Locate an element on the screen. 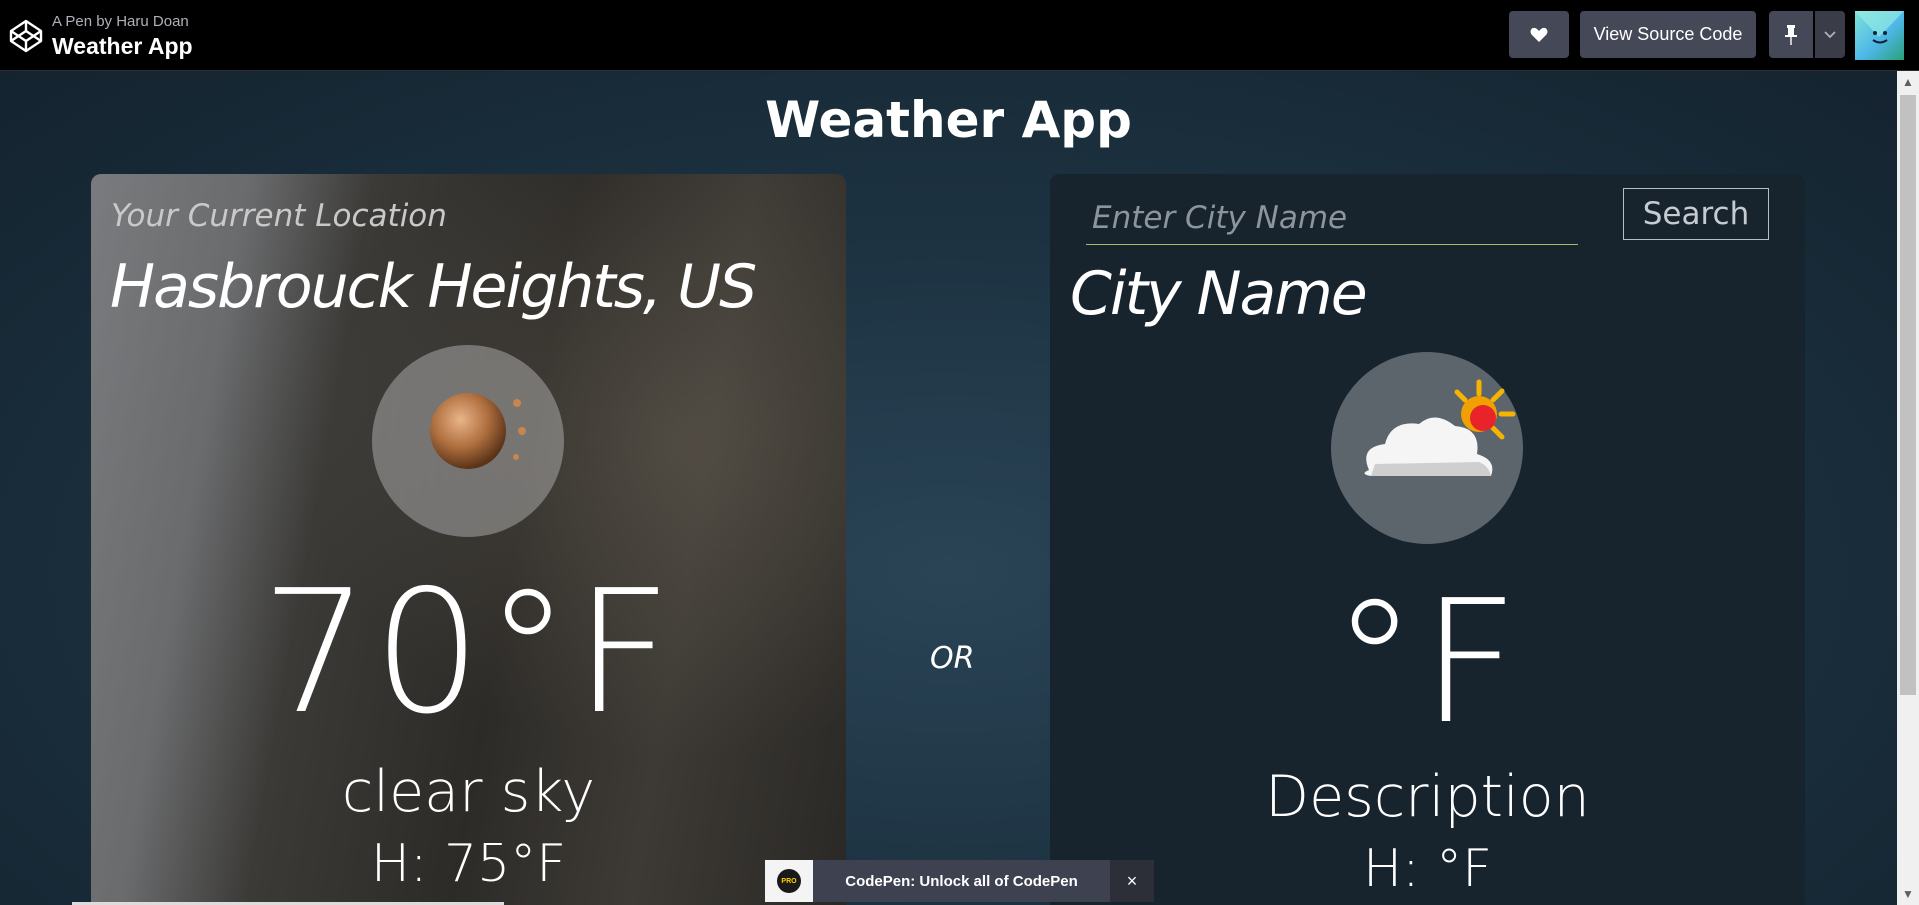 The image size is (1919, 905). avatar-face-icon is located at coordinates (1879, 27).